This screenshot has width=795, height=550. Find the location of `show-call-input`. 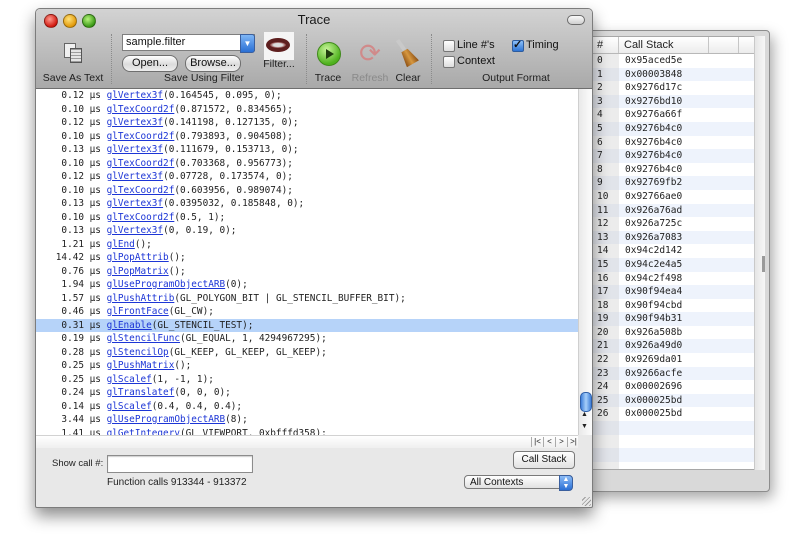

show-call-input is located at coordinates (180, 464).